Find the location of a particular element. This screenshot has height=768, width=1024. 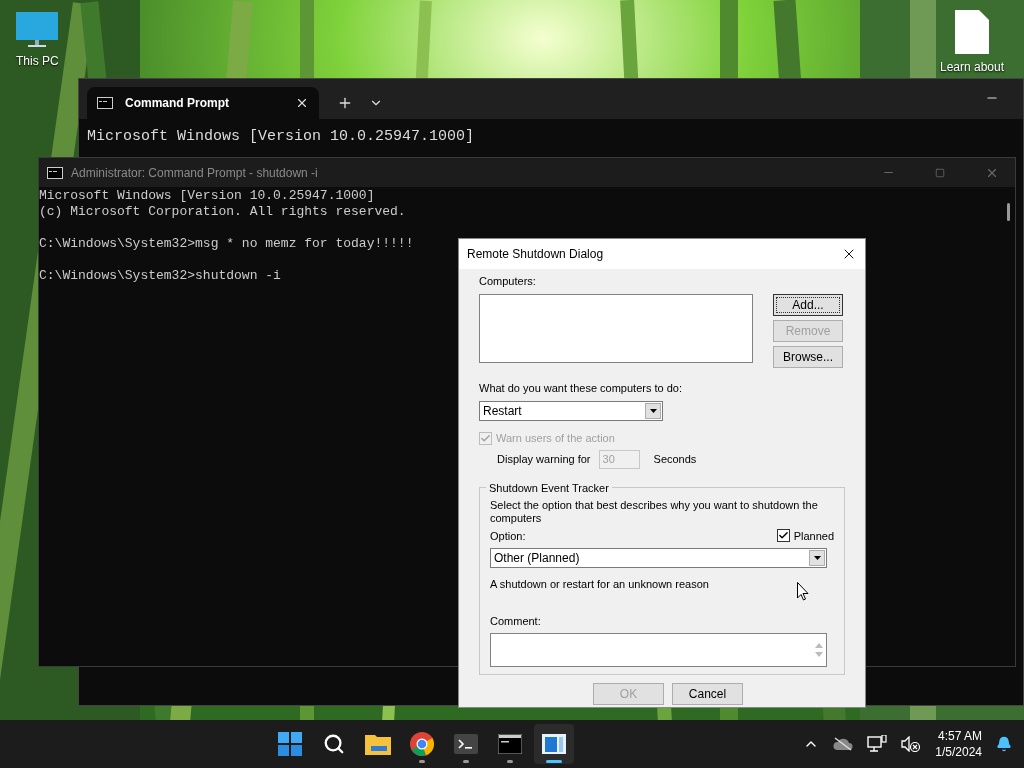

clock: 4:57 AM 1/5/2024 is located at coordinates (958, 744).